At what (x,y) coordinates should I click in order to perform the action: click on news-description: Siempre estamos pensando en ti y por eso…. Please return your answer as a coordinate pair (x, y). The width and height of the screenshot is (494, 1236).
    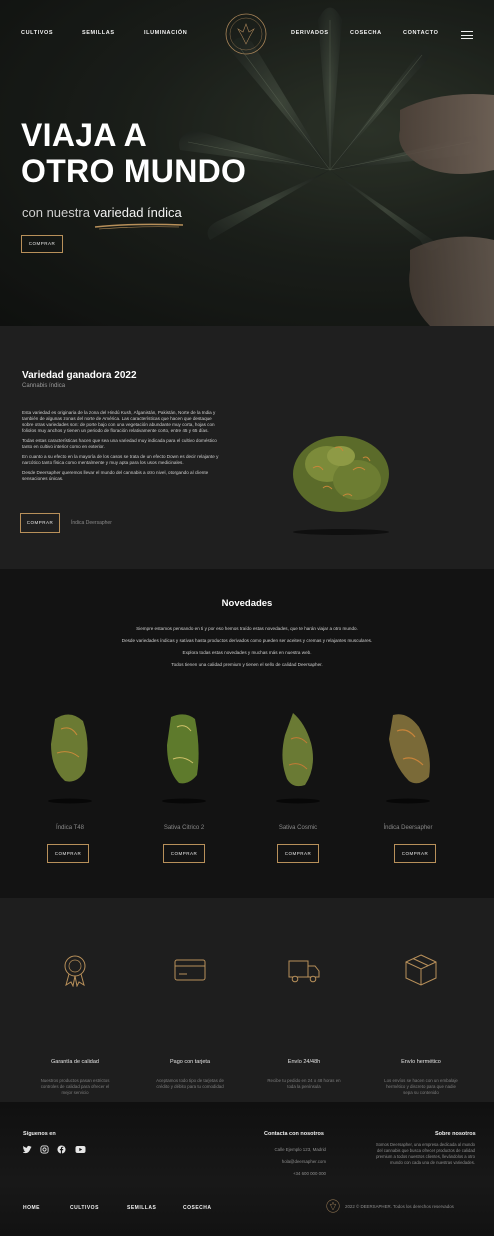
    Looking at the image, I should click on (247, 646).